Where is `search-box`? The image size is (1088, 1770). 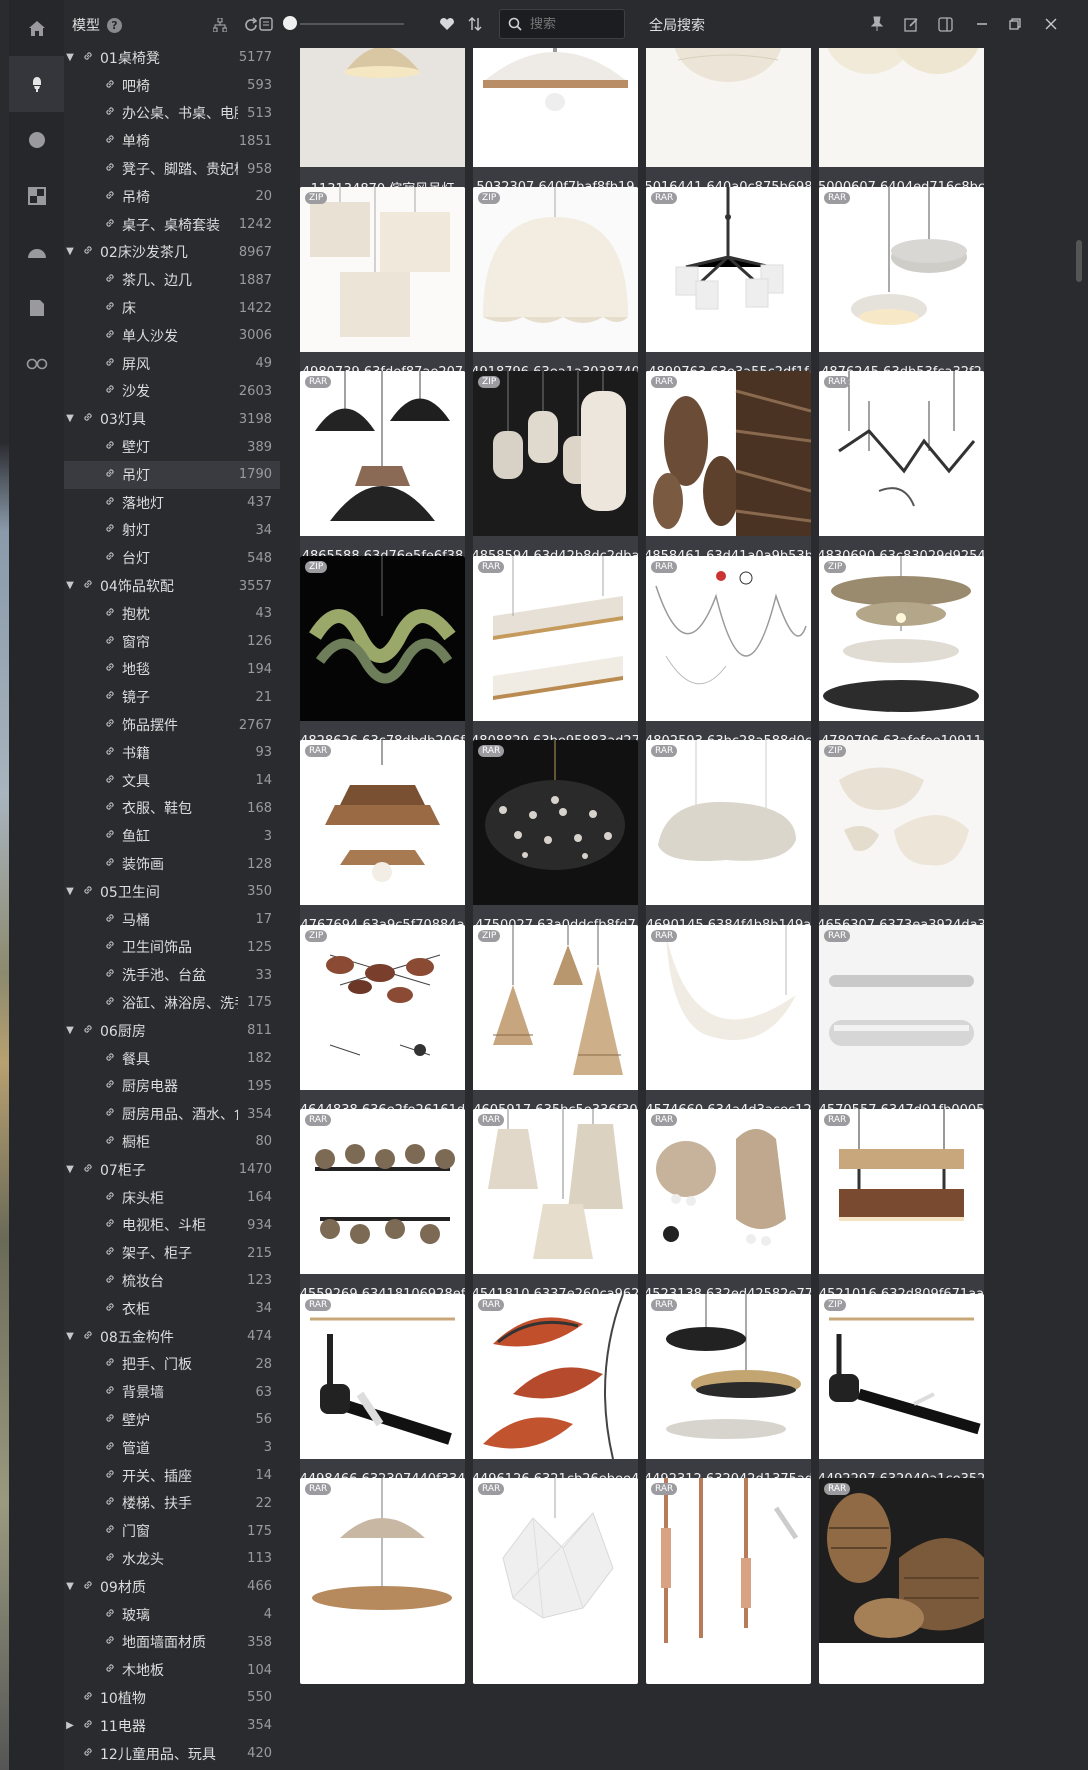 search-box is located at coordinates (562, 24).